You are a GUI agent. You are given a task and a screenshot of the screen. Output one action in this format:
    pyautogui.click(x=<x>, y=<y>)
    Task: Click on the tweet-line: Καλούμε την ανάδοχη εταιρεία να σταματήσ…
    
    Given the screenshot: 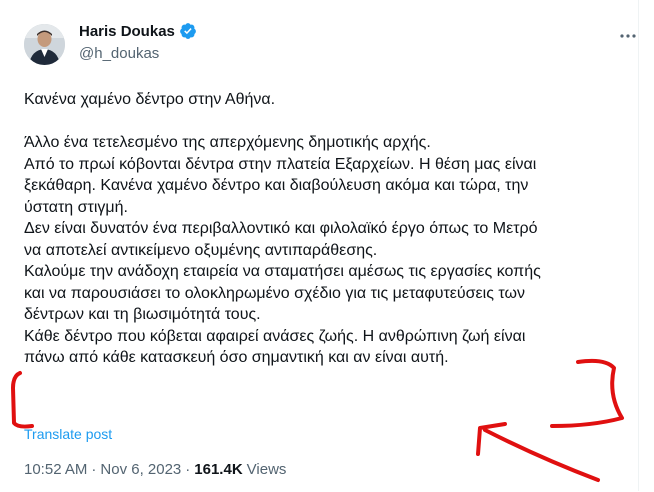 What is the action you would take?
    pyautogui.click(x=282, y=271)
    